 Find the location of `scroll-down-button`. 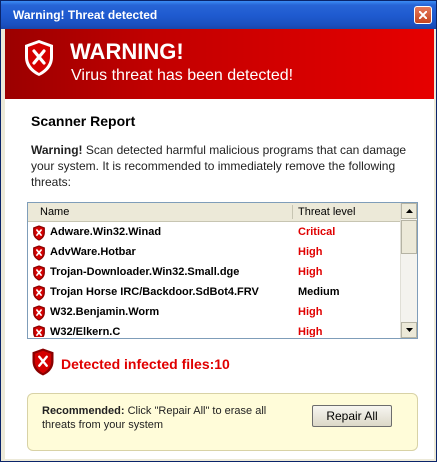

scroll-down-button is located at coordinates (409, 330).